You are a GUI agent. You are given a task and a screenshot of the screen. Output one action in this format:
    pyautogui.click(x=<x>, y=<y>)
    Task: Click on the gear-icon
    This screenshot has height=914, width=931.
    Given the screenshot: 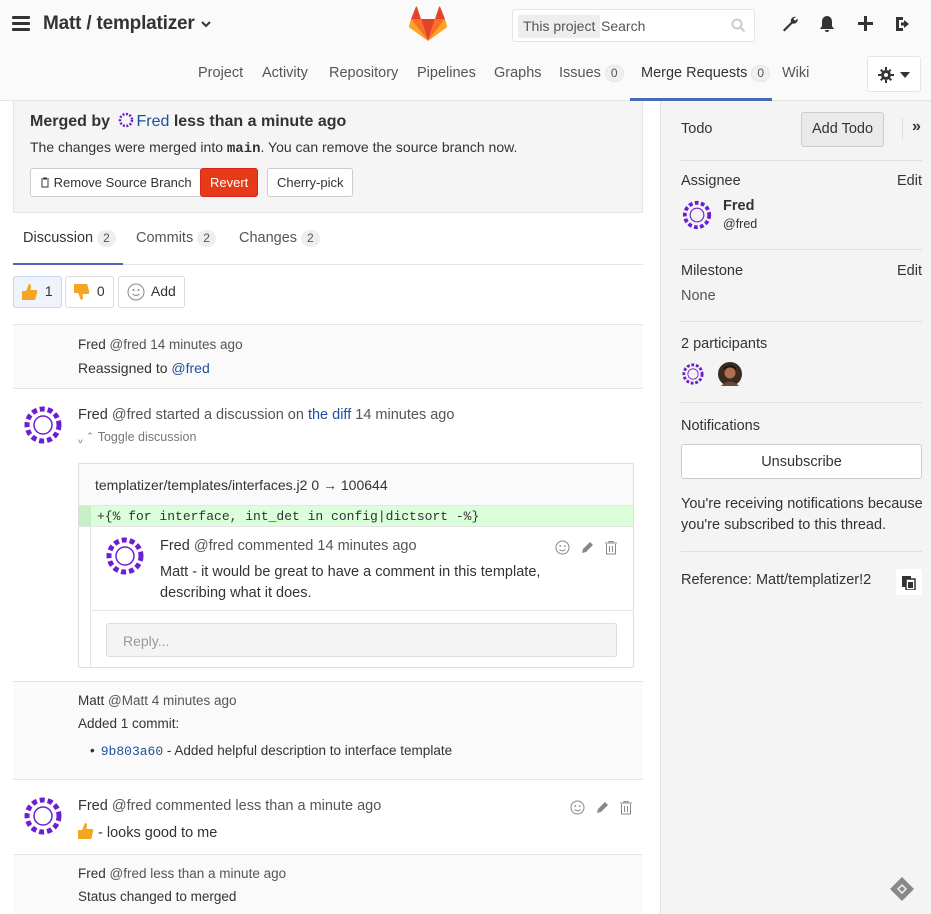 What is the action you would take?
    pyautogui.click(x=886, y=75)
    